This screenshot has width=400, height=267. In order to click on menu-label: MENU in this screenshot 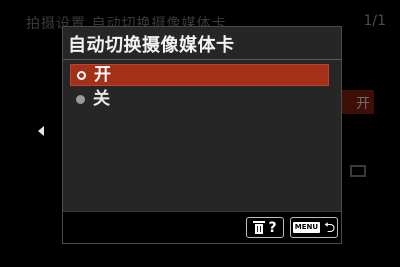, I will do `click(306, 227)`.